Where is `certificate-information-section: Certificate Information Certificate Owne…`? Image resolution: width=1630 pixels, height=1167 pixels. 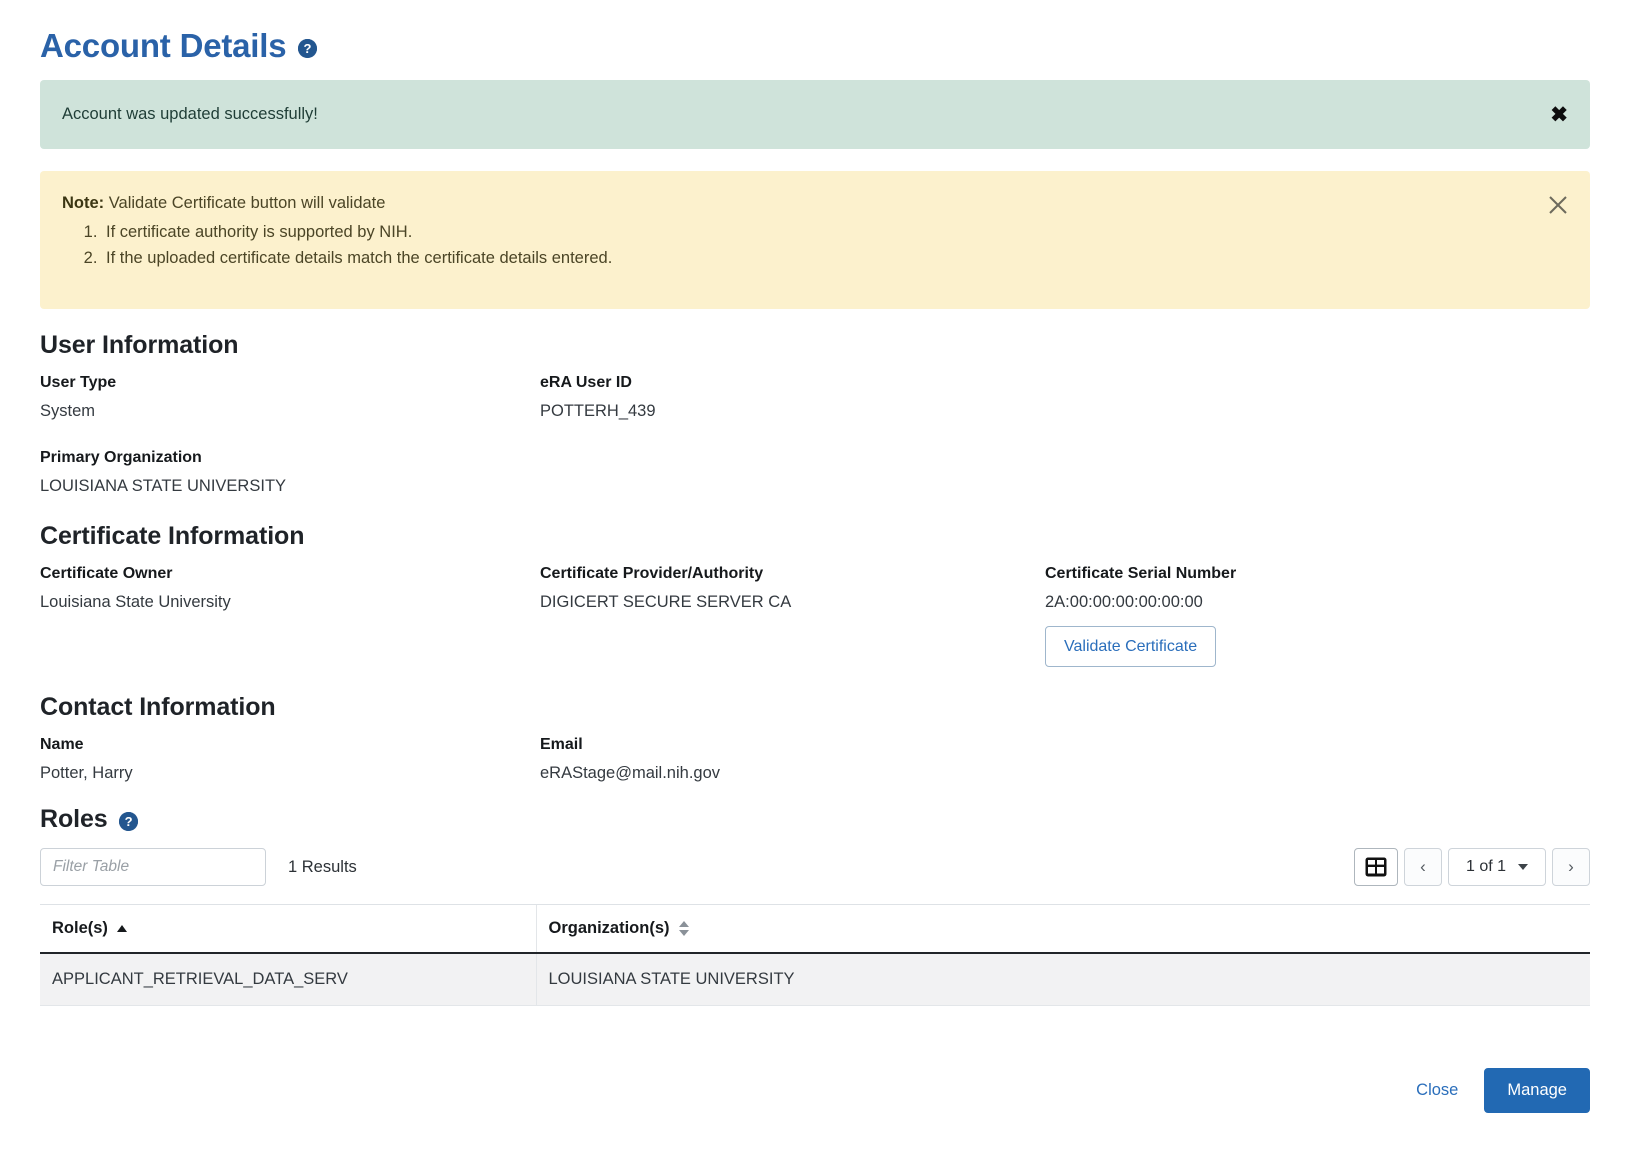 certificate-information-section: Certificate Information Certificate Owne… is located at coordinates (815, 595).